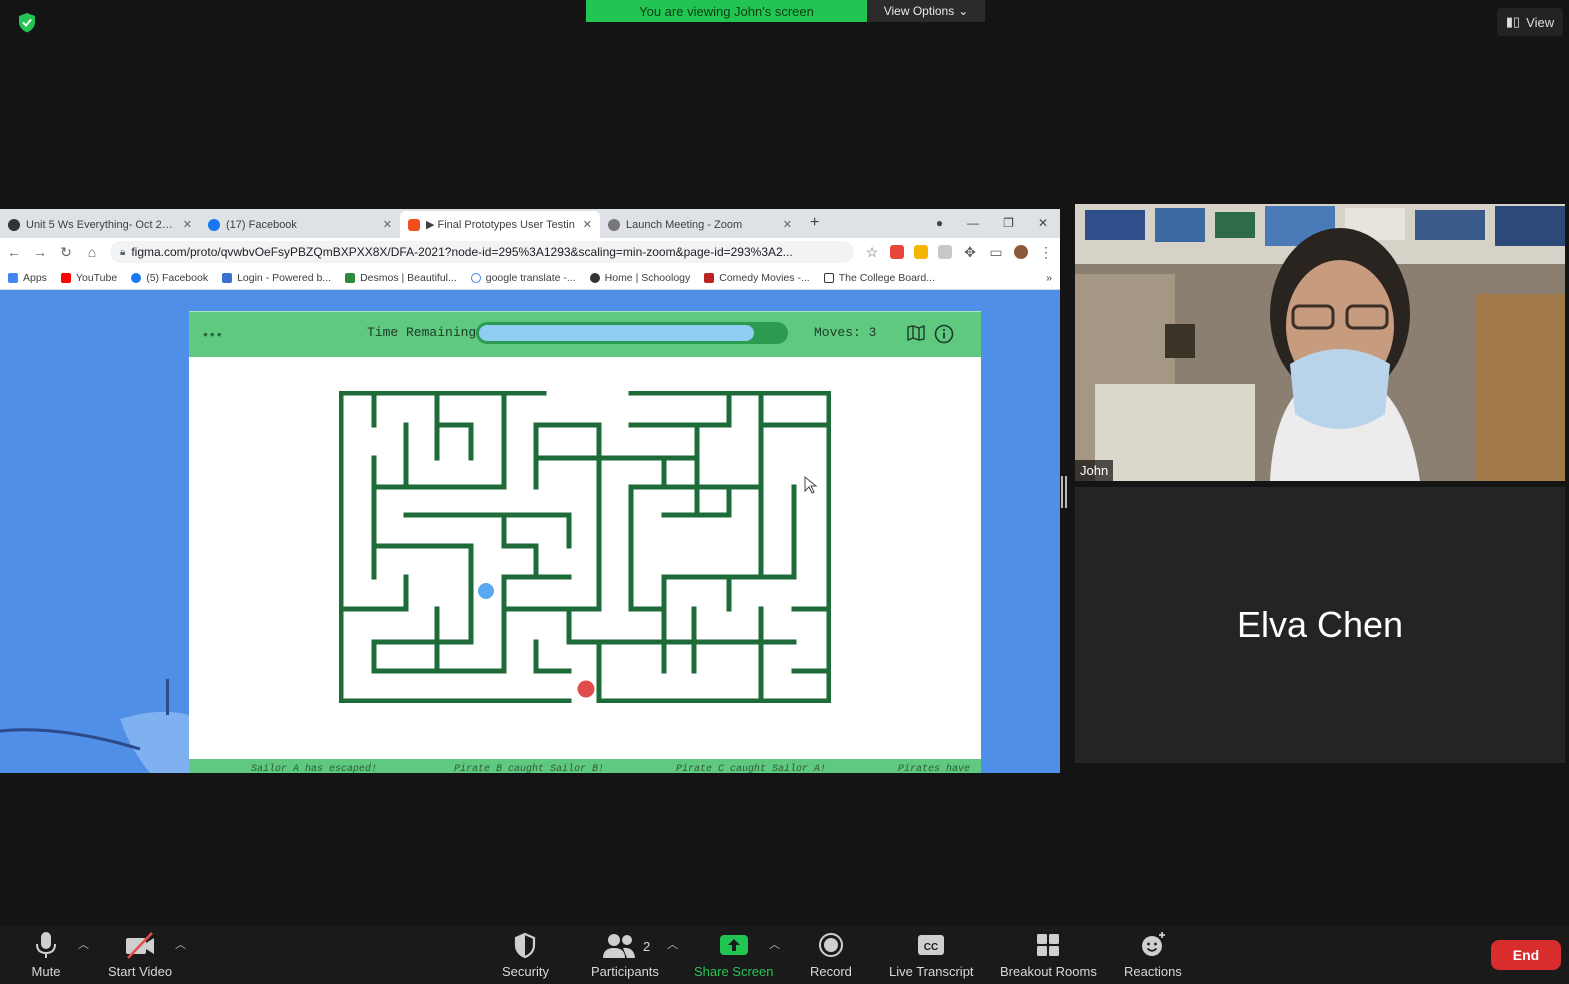  What do you see at coordinates (751, 768) in the screenshot?
I see `ticker-item: Pirate C caught Sailor A!` at bounding box center [751, 768].